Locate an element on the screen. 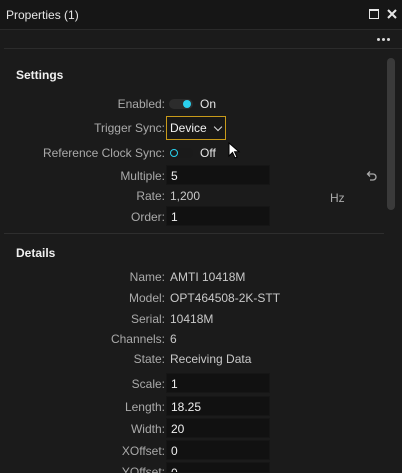  section-divider is located at coordinates (194, 233).